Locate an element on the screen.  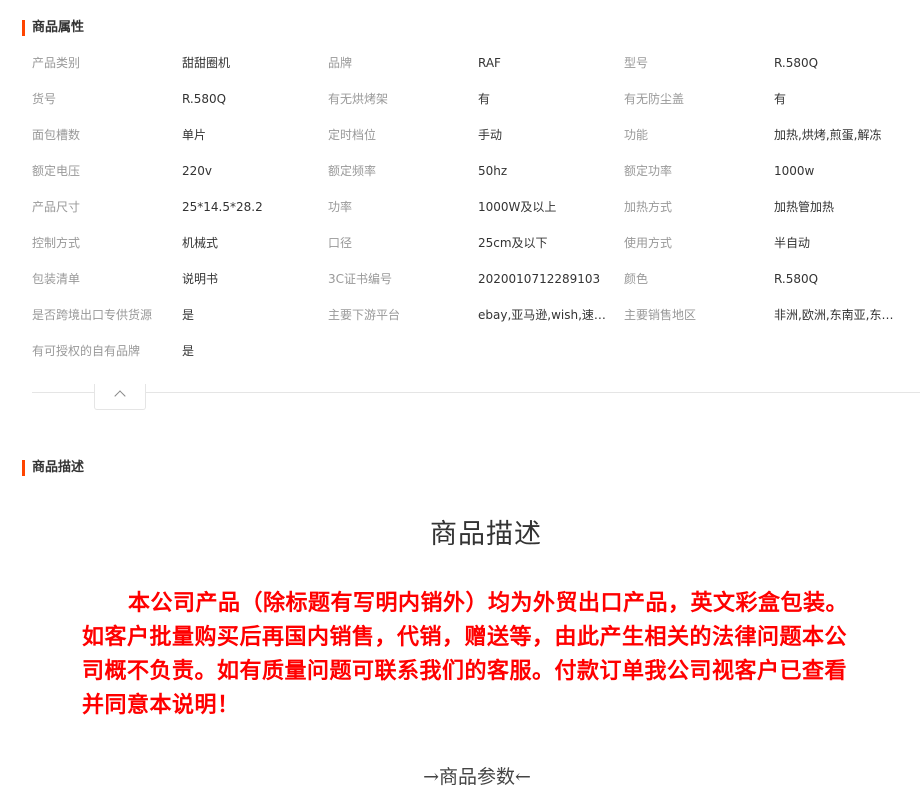
attribute-label: 口径 is located at coordinates (340, 243).